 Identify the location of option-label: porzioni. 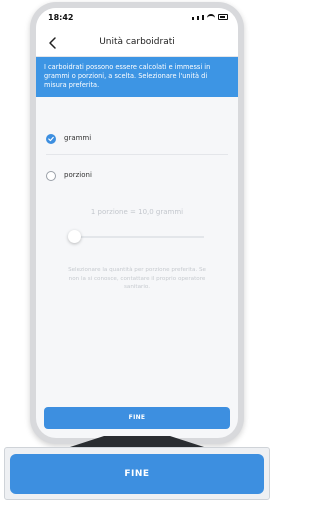
(78, 175).